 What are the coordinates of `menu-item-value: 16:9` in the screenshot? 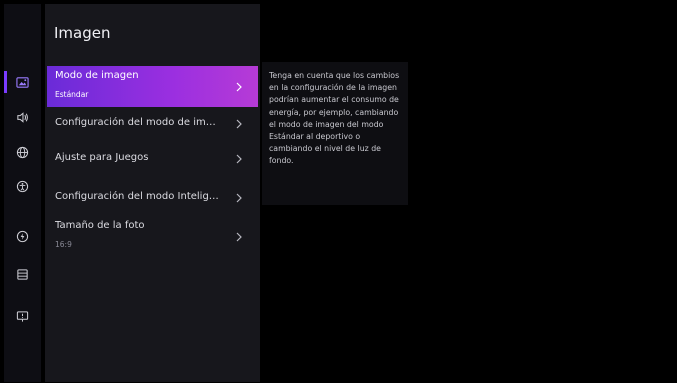 It's located at (63, 244).